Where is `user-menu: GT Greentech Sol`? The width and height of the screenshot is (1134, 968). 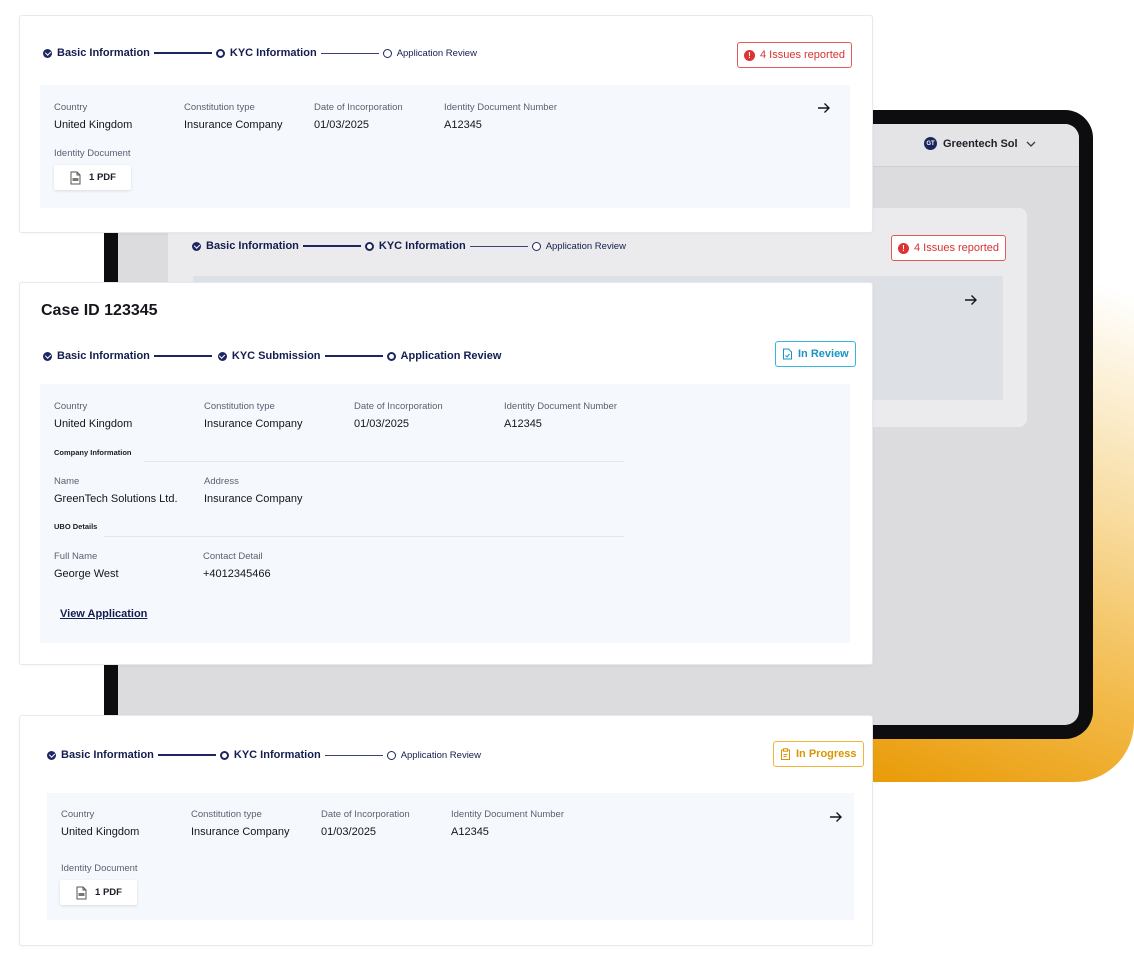
user-menu: GT Greentech Sol is located at coordinates (981, 143).